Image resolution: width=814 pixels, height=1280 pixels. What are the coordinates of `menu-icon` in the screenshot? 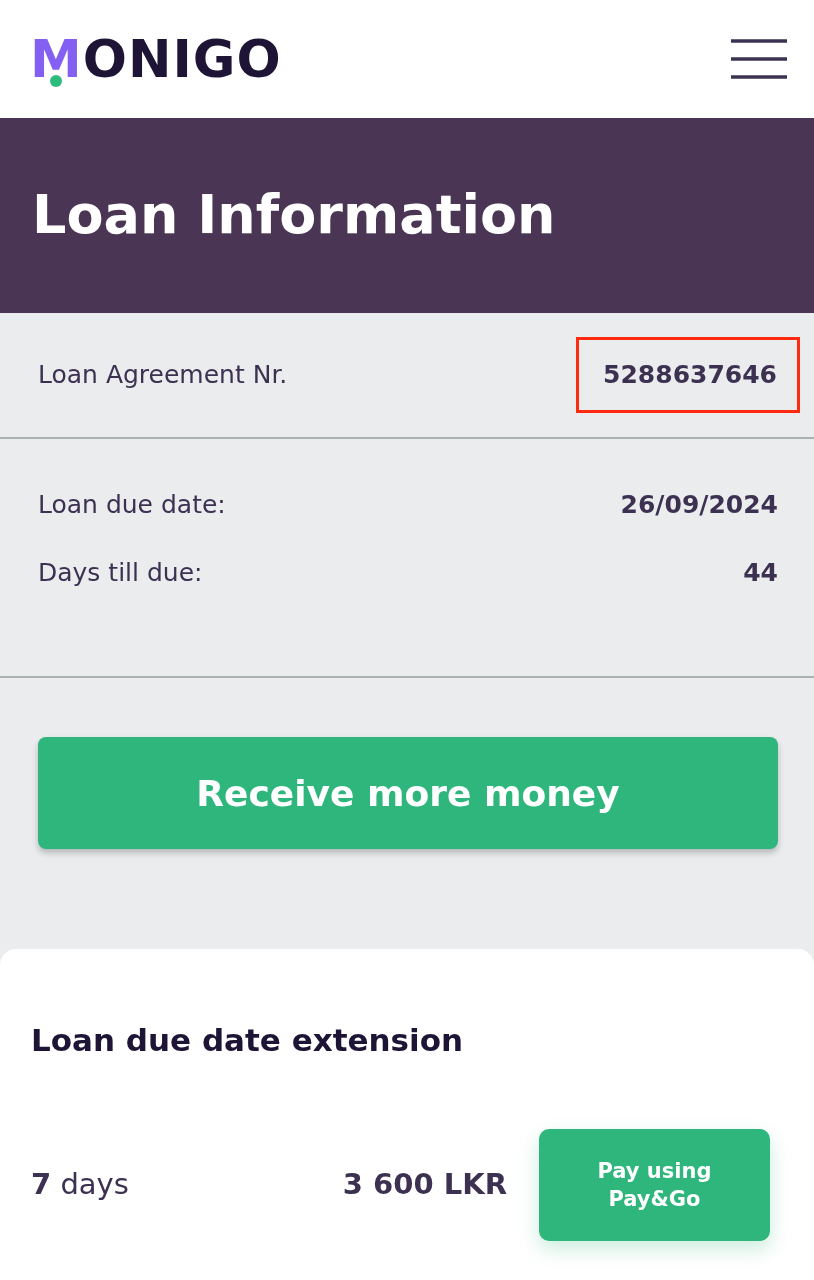 It's located at (759, 59).